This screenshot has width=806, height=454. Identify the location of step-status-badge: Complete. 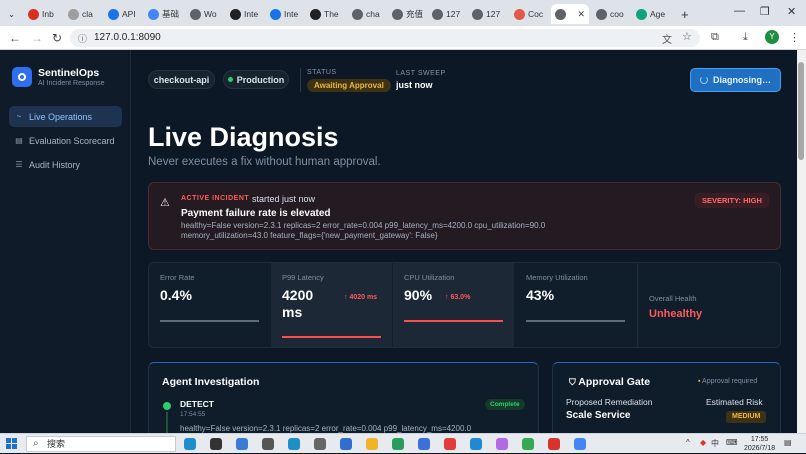
(505, 404).